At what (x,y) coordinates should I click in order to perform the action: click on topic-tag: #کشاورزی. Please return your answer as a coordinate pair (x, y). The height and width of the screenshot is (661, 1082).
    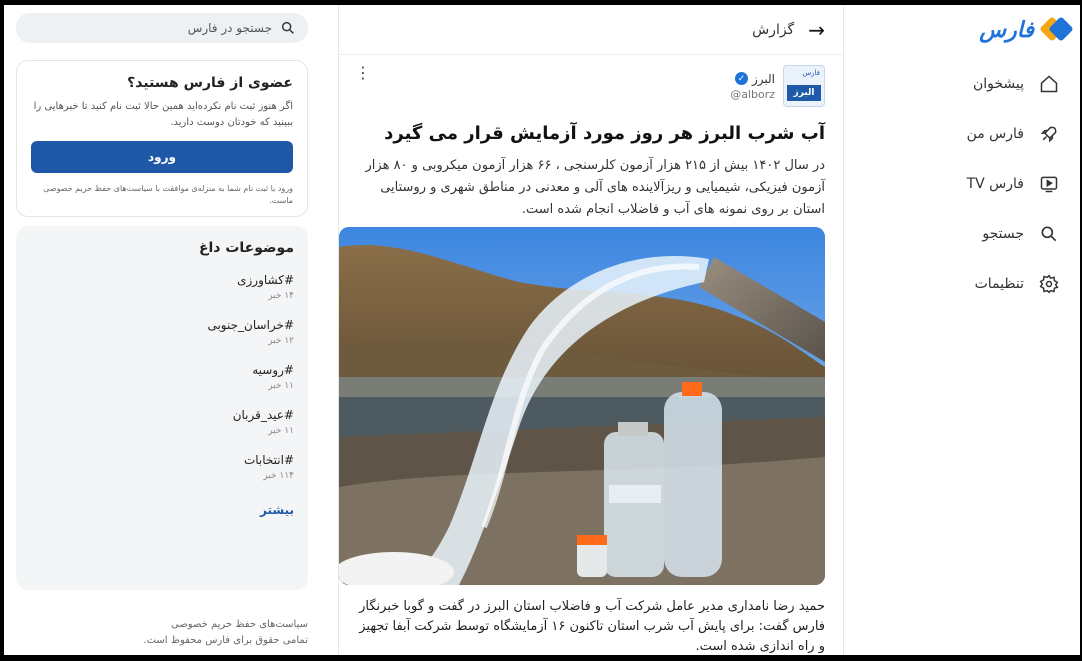
    Looking at the image, I should click on (265, 280).